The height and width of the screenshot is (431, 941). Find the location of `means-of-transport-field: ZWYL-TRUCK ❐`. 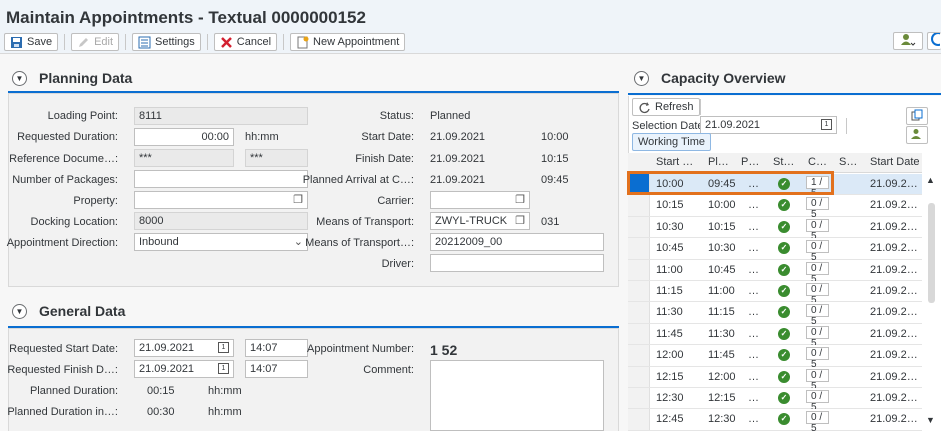

means-of-transport-field: ZWYL-TRUCK ❐ is located at coordinates (480, 221).